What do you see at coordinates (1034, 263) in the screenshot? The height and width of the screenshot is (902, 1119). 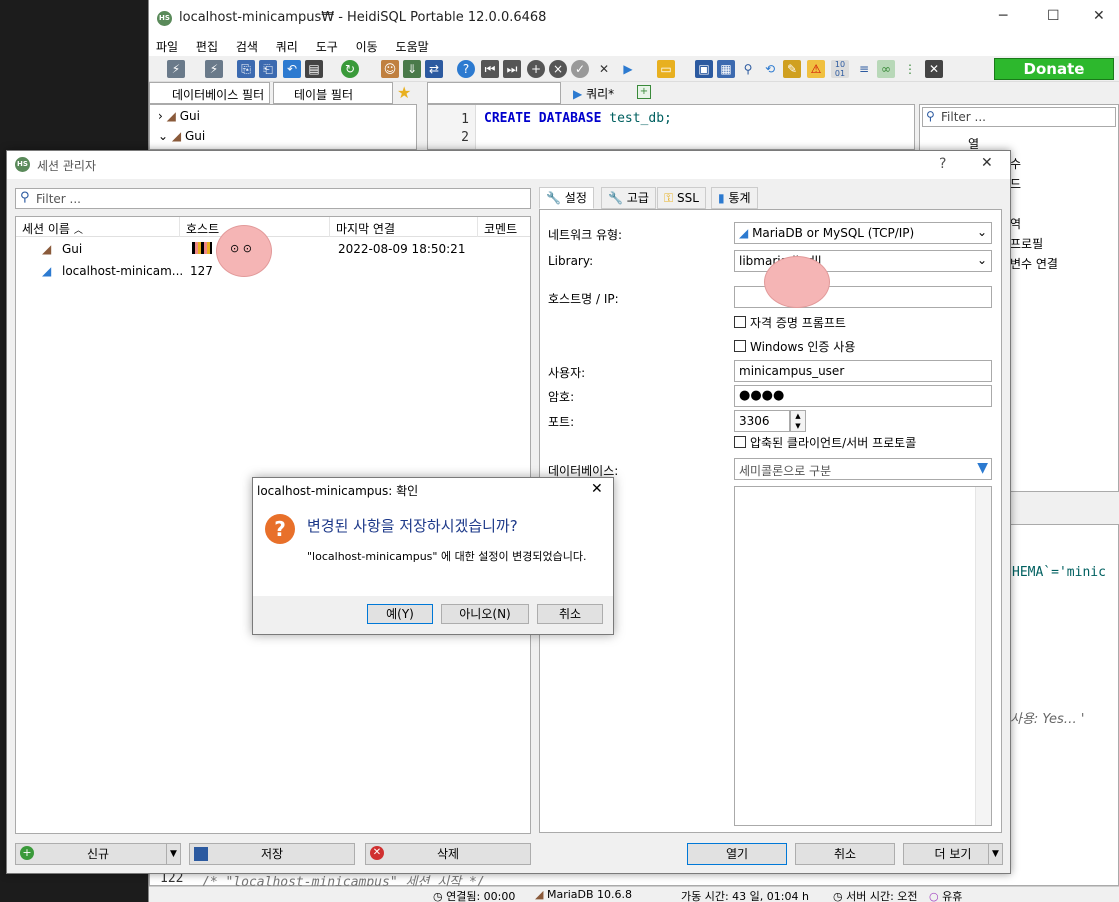 I see `right-item: 변수 연결` at bounding box center [1034, 263].